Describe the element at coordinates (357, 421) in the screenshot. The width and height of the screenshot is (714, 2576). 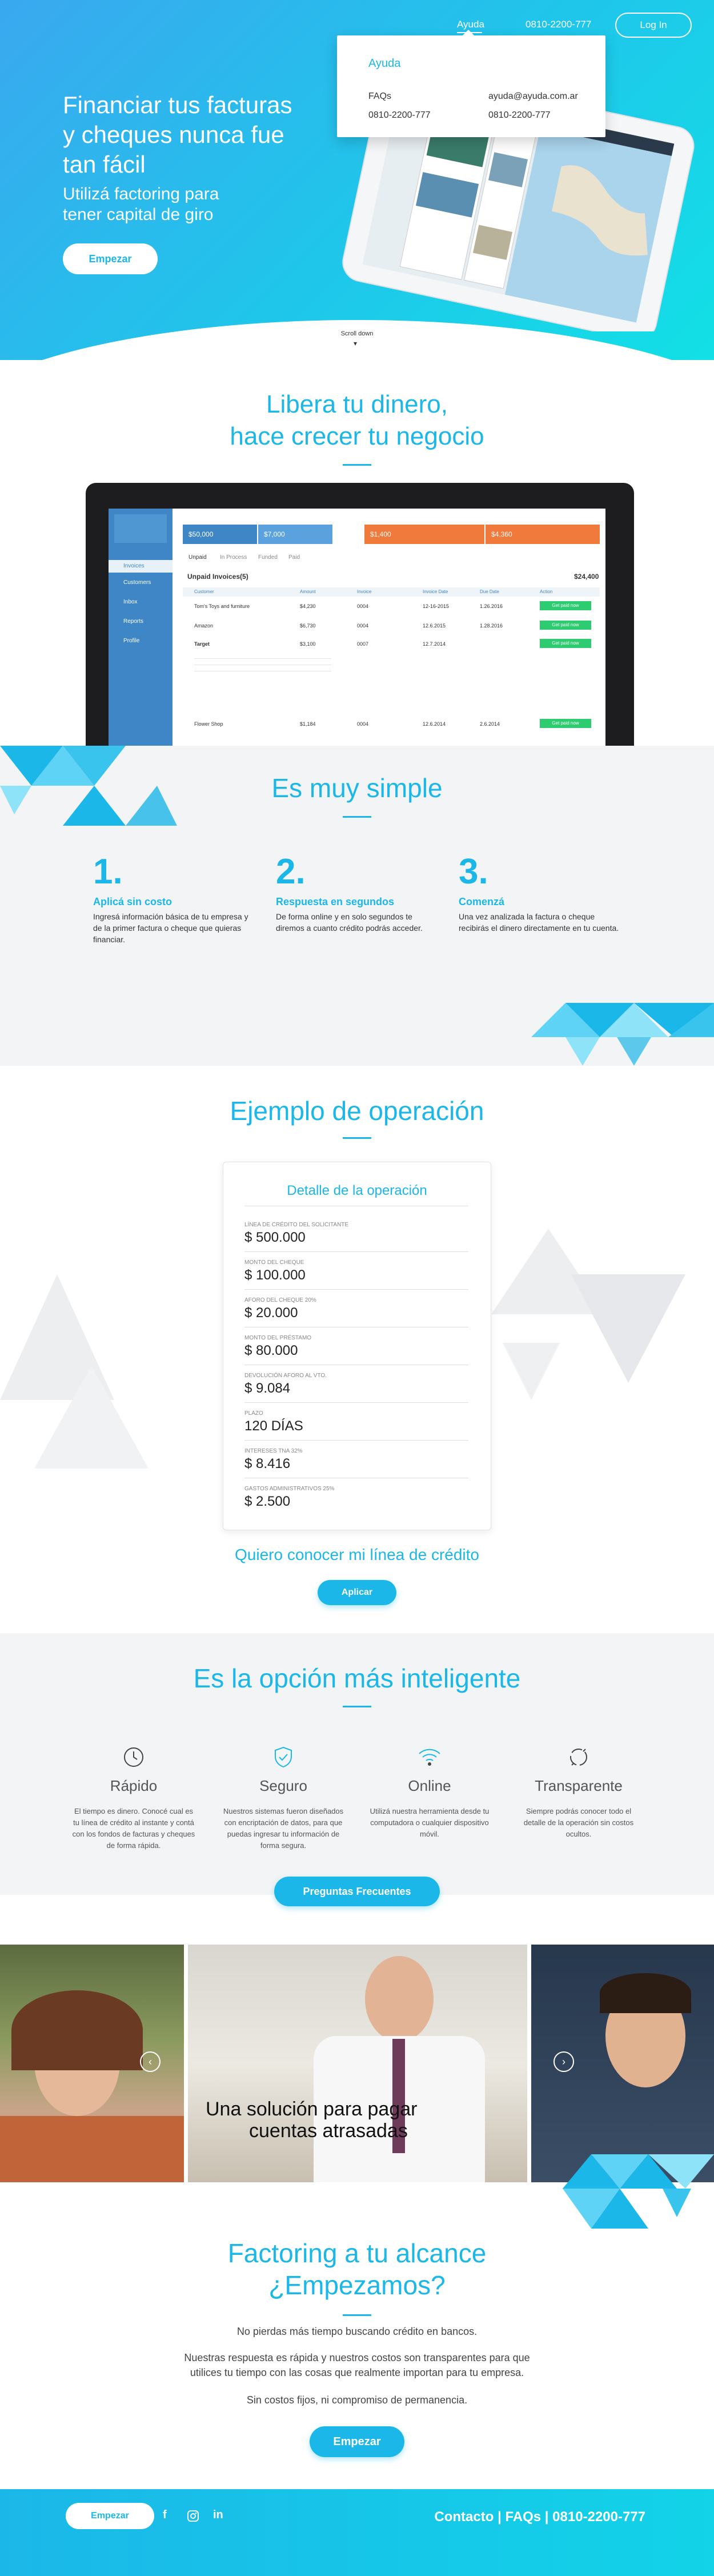
I see `libera-title: Libera tu dinero, hace crecer tu negocio` at that location.